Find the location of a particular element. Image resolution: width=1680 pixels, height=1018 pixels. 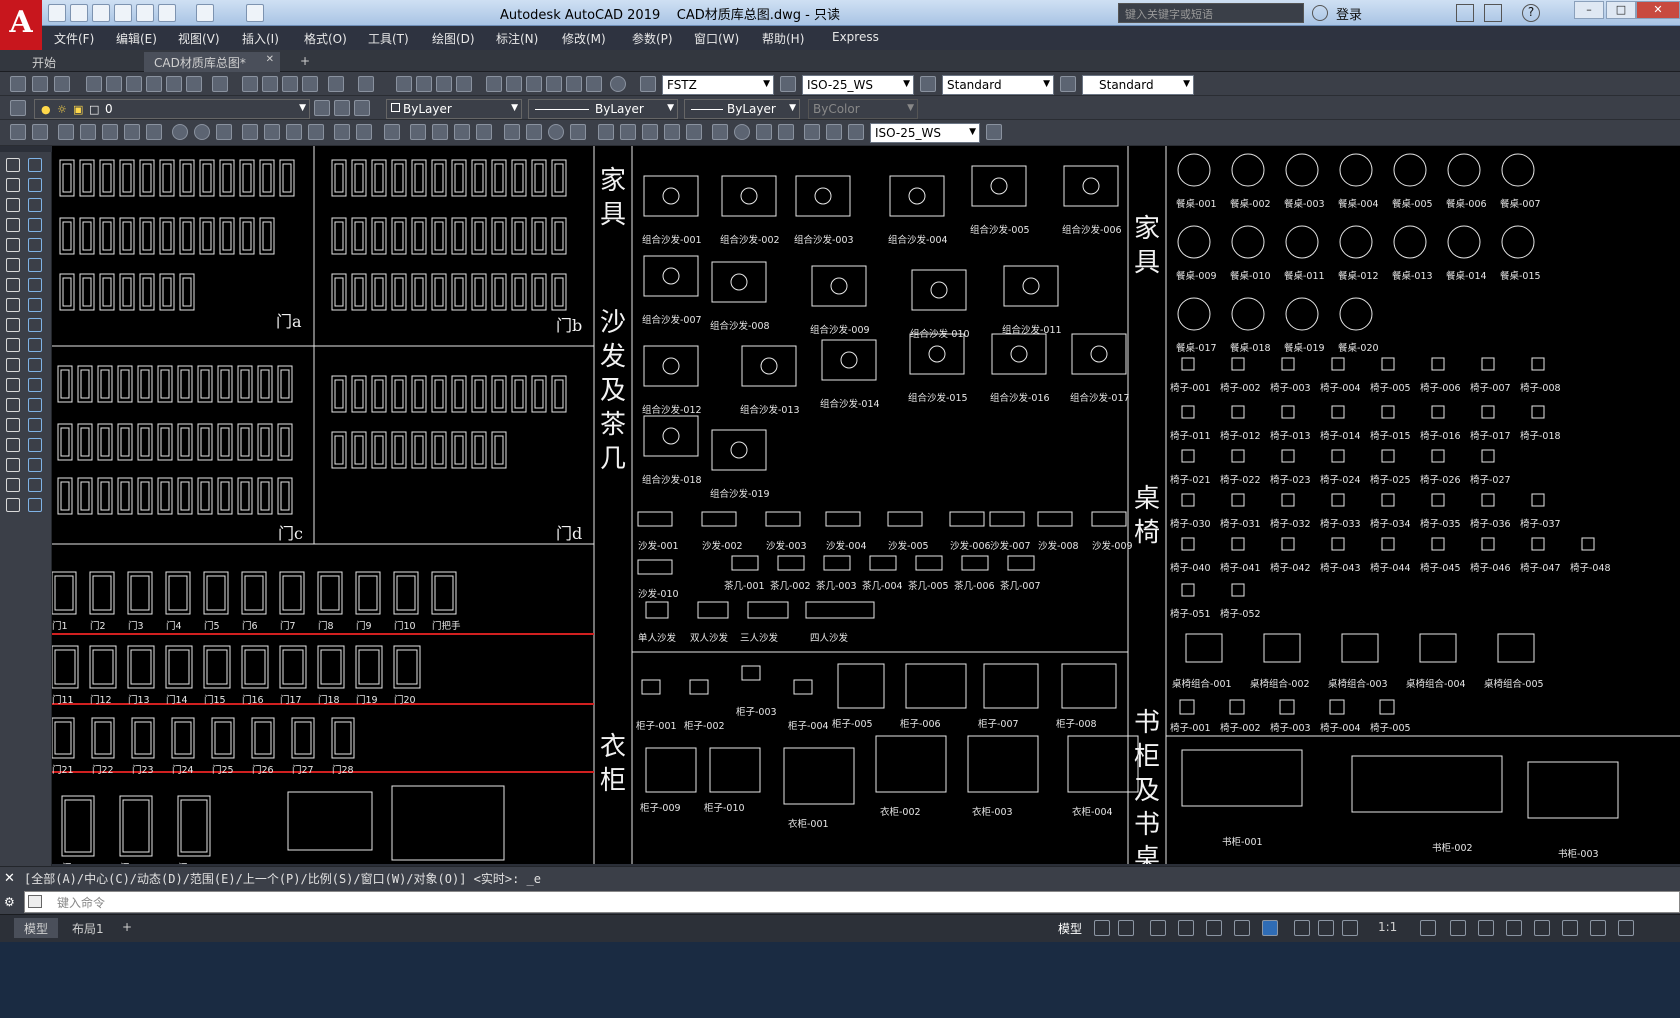

continue-icon is located at coordinates (250, 132).